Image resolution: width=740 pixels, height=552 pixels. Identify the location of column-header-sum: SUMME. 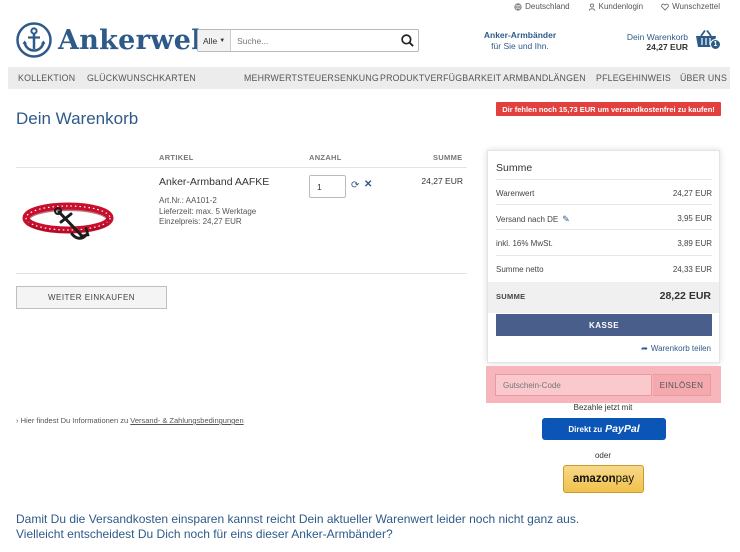
(448, 157).